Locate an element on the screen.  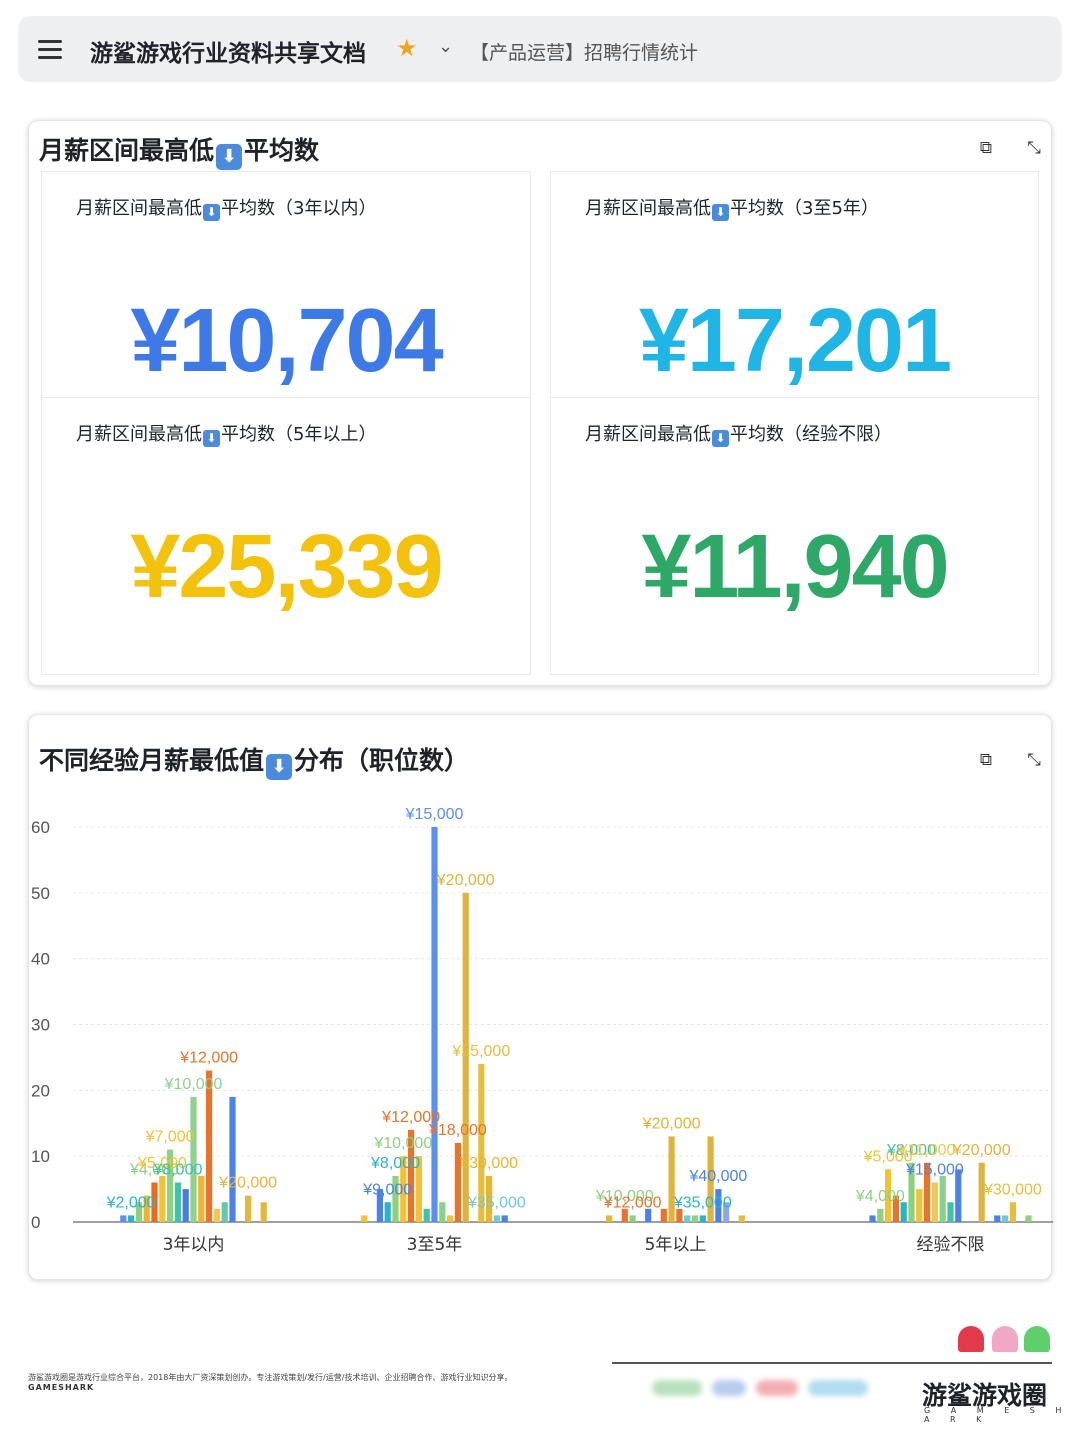
kpi-title-text-a: 月薪区间最高低 is located at coordinates (127, 150).